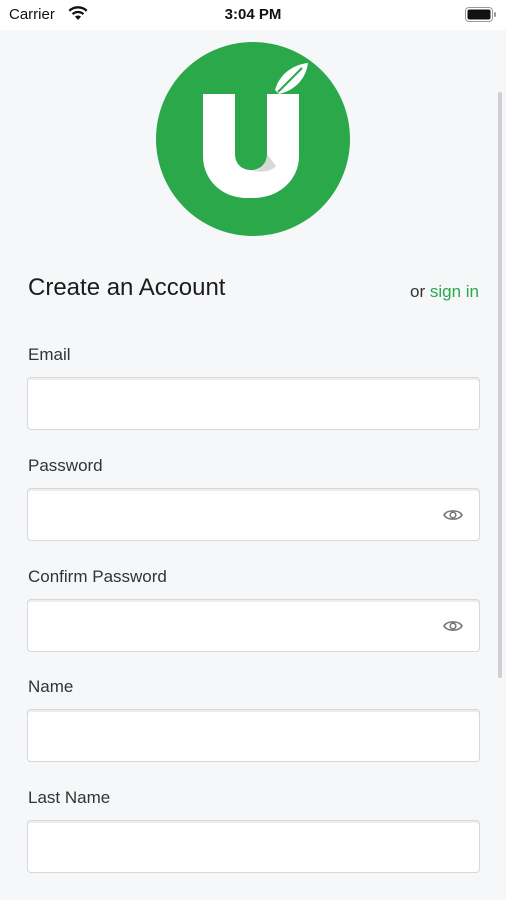  Describe the element at coordinates (127, 287) in the screenshot. I see `page-title: Create an Account` at that location.